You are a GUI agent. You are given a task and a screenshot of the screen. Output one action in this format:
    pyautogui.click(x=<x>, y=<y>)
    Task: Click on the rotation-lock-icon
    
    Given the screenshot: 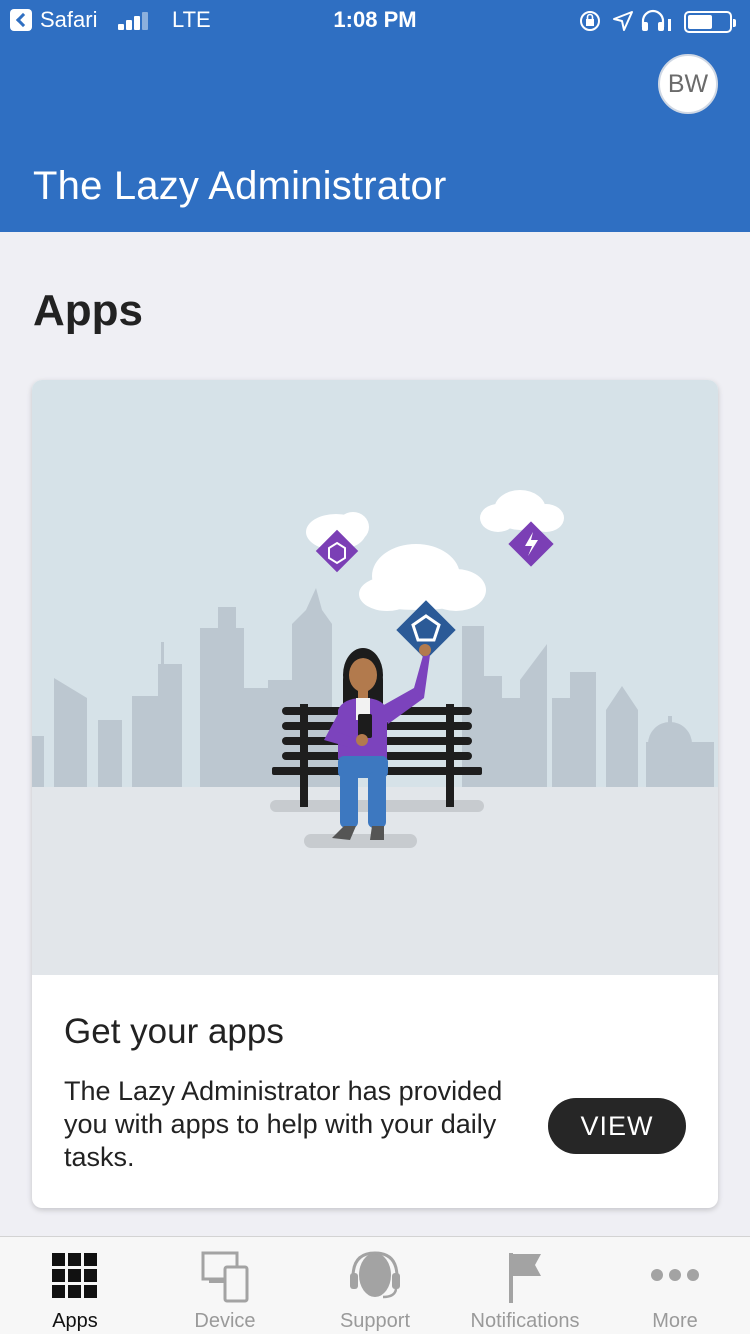 What is the action you would take?
    pyautogui.click(x=590, y=21)
    